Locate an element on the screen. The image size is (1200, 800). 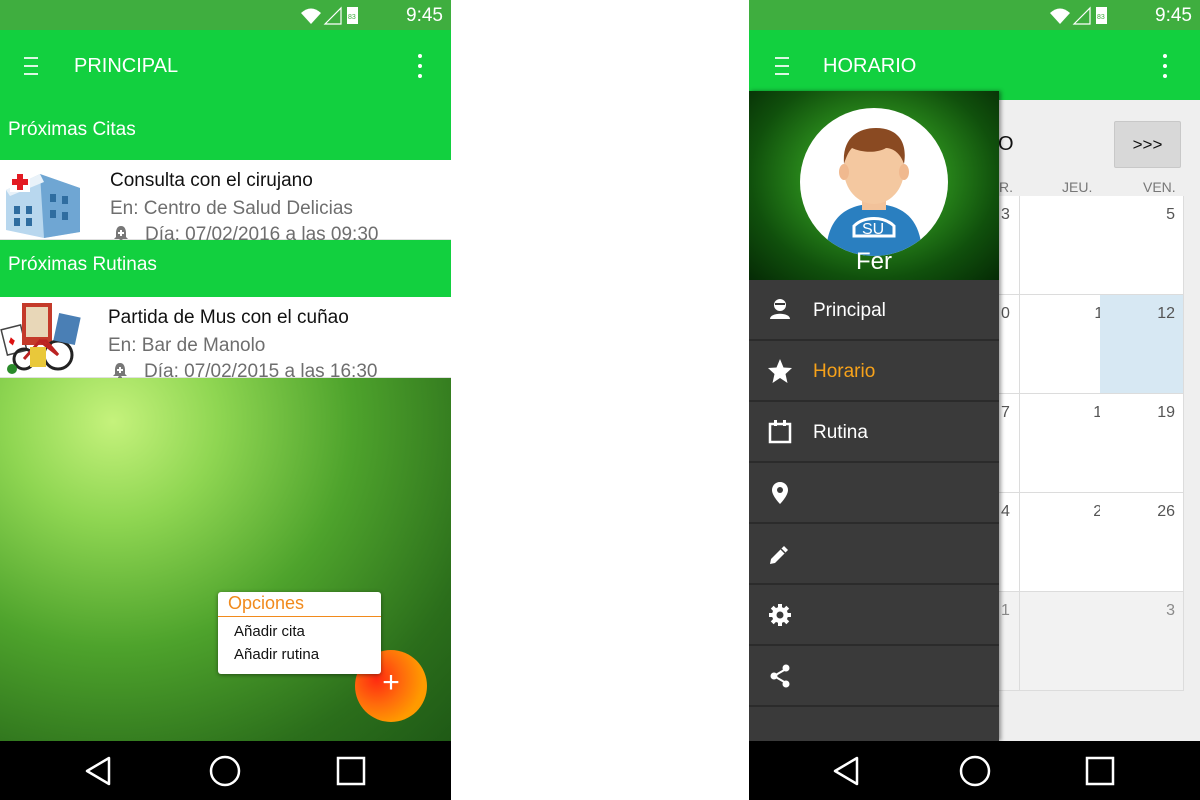
drawer-user-name: Fer is located at coordinates (874, 261).